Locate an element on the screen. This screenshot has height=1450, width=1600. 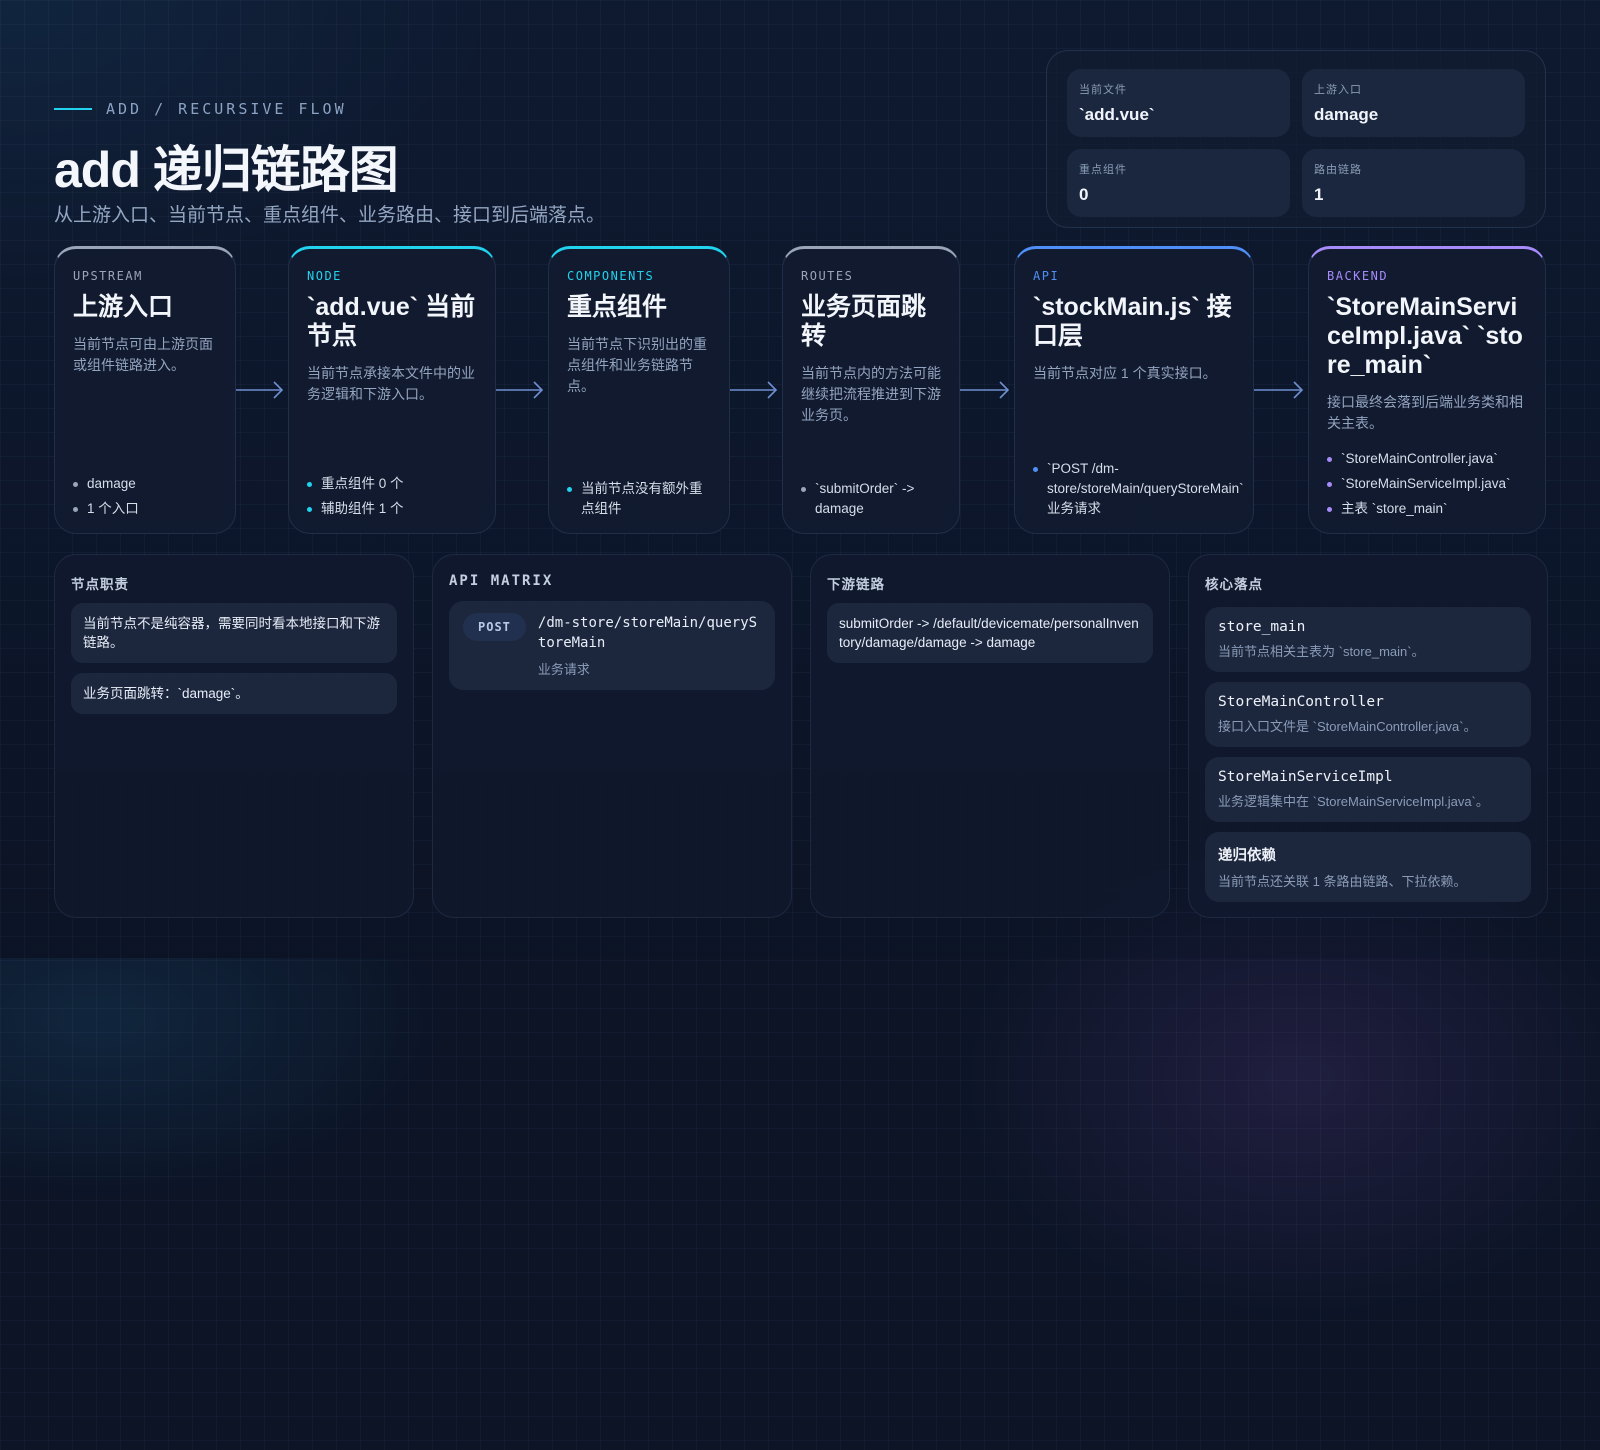
eyebrow-line is located at coordinates (73, 109).